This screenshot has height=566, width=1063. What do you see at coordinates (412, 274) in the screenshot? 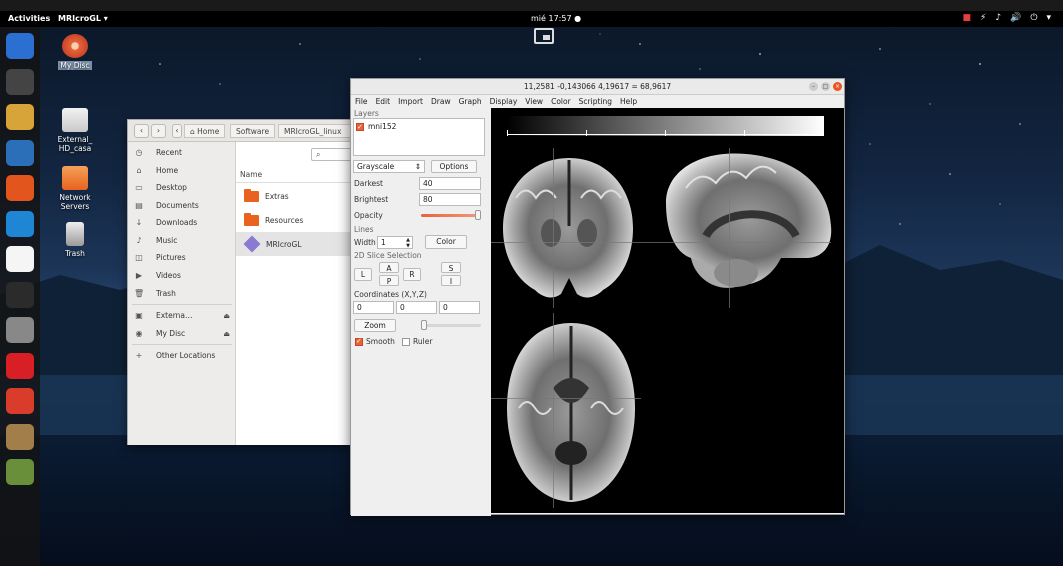
I see `slice-right-button: R` at bounding box center [412, 274].